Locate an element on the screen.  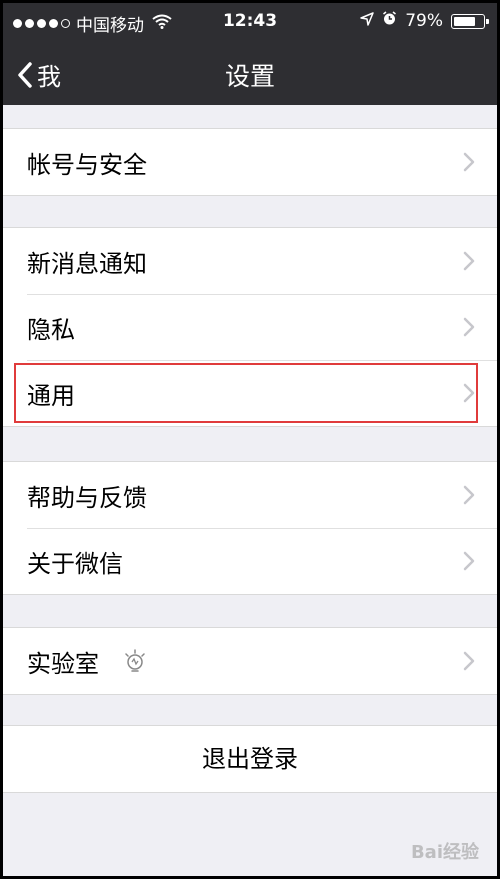
lightbulb-icon is located at coordinates (135, 660).